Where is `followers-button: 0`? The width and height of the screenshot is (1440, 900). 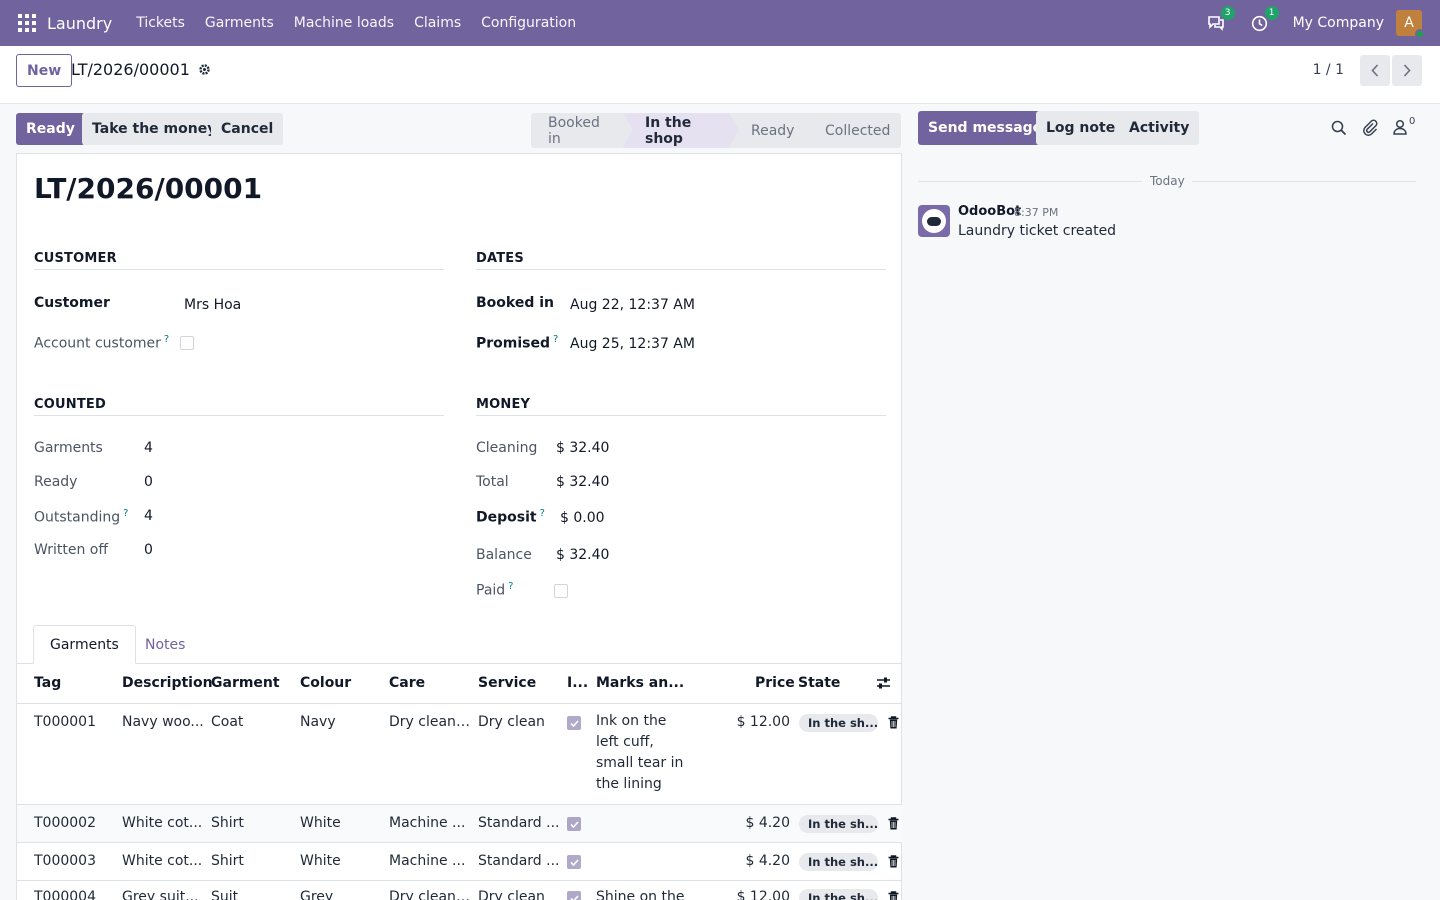
followers-button: 0 is located at coordinates (1404, 125).